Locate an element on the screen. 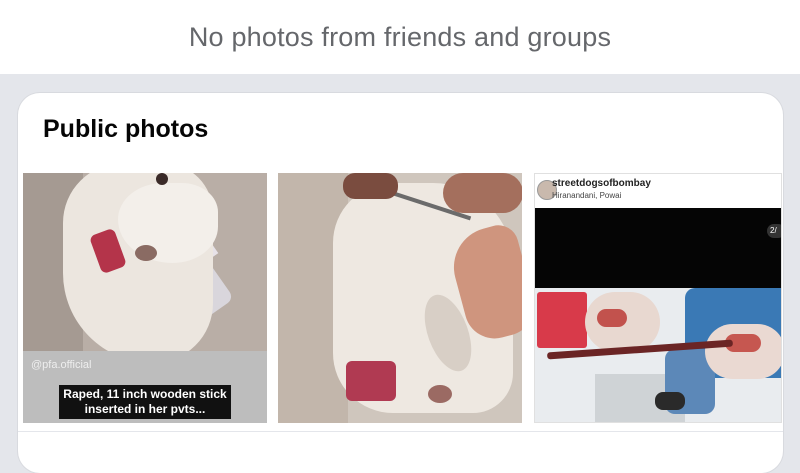 The width and height of the screenshot is (800, 473). post-location: Hiranandani, Powai is located at coordinates (587, 195).